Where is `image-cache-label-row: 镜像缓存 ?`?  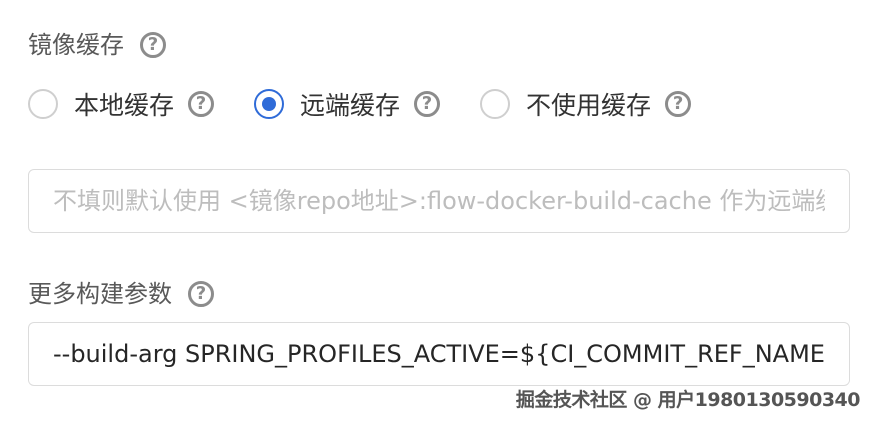
image-cache-label-row: 镜像缓存 ? is located at coordinates (97, 45).